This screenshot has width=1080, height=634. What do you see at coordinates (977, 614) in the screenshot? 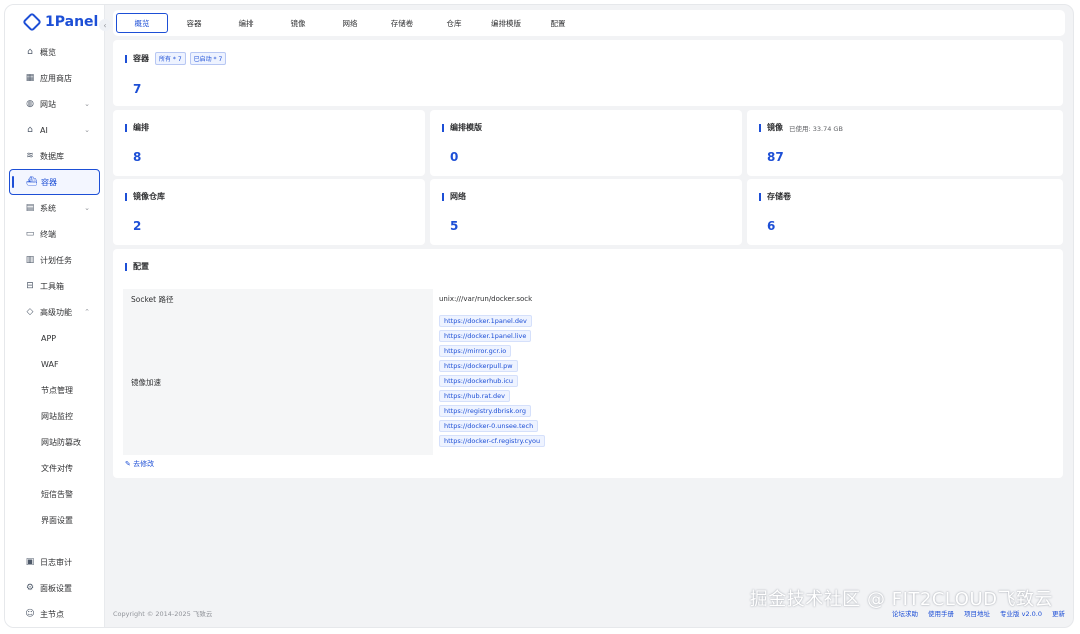
I see `footer-link: 项目地址` at bounding box center [977, 614].